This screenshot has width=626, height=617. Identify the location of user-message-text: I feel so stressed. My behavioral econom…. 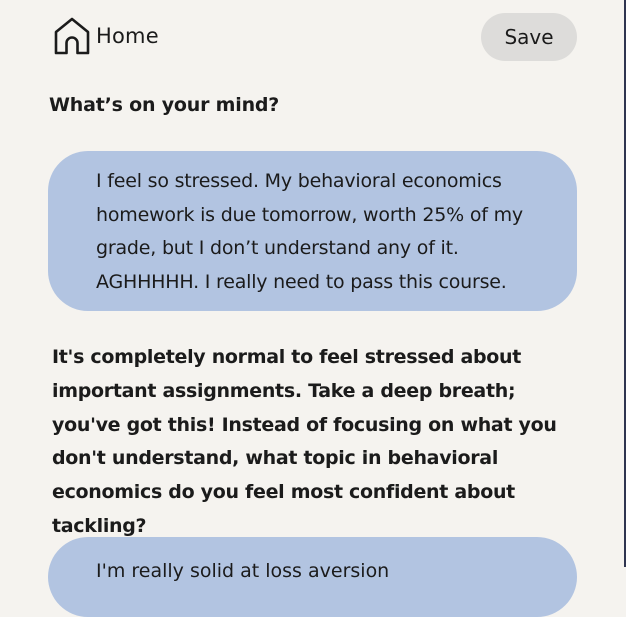
(309, 231).